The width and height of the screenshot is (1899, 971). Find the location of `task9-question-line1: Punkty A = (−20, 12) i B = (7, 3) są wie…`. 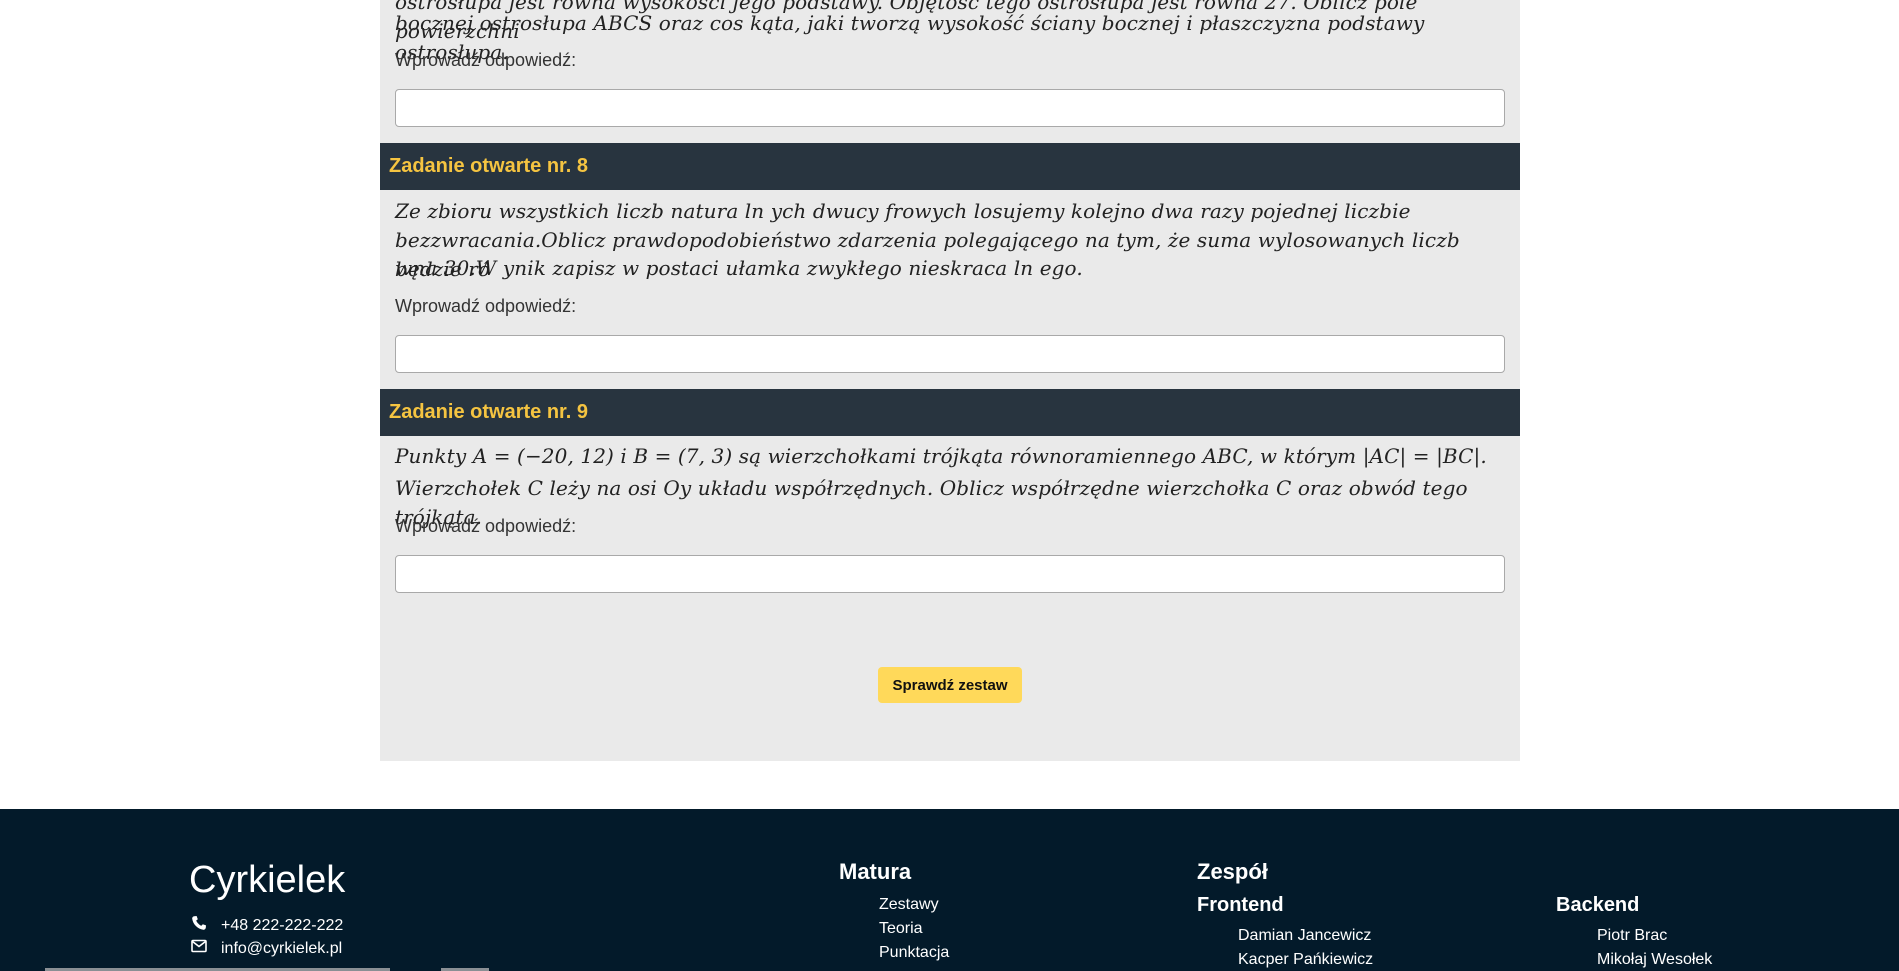

task9-question-line1: Punkty A = (−20, 12) i B = (7, 3) są wie… is located at coordinates (941, 456).